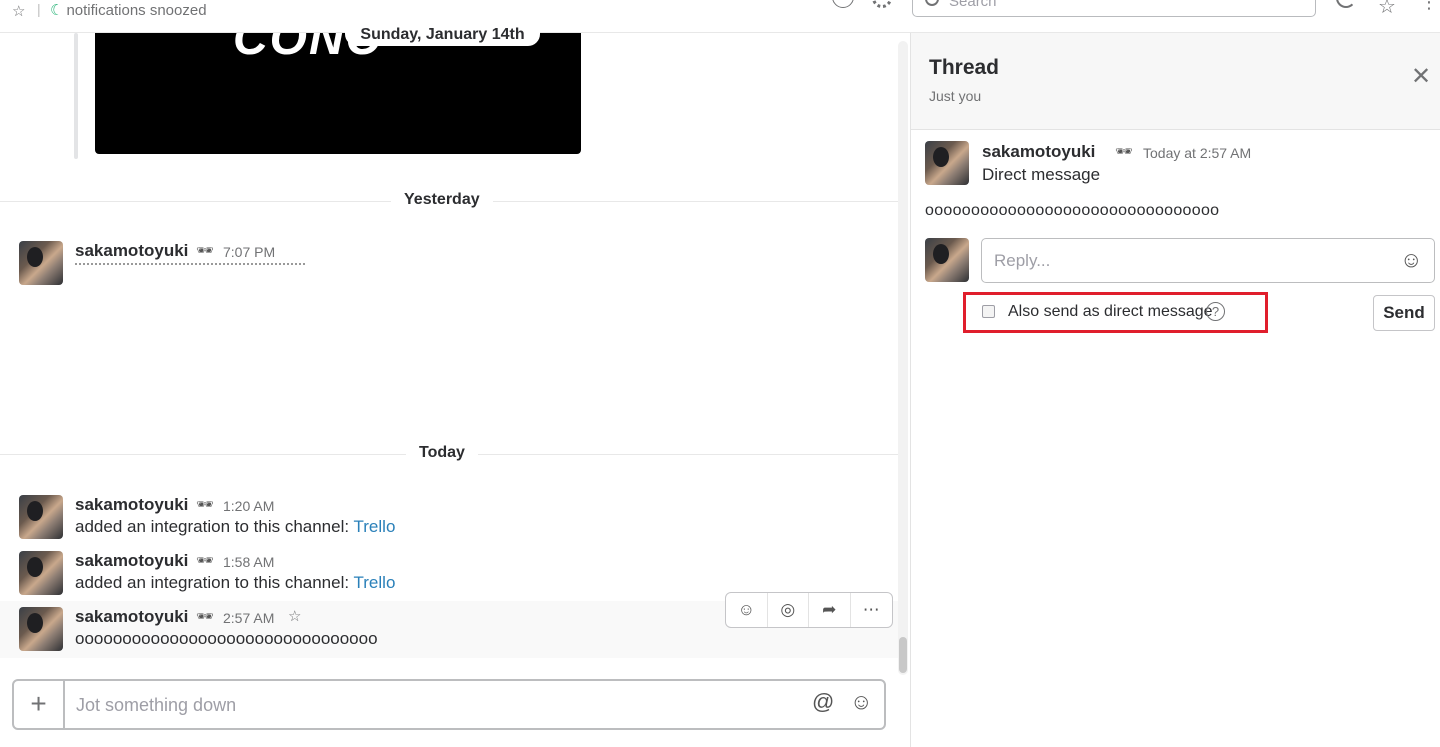  What do you see at coordinates (1404, 313) in the screenshot?
I see `send-button: Send` at bounding box center [1404, 313].